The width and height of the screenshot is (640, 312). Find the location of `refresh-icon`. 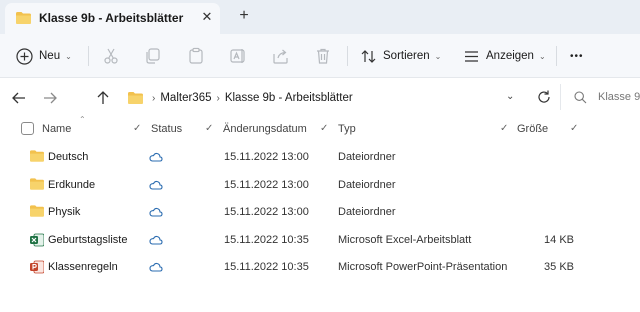

refresh-icon is located at coordinates (544, 96).